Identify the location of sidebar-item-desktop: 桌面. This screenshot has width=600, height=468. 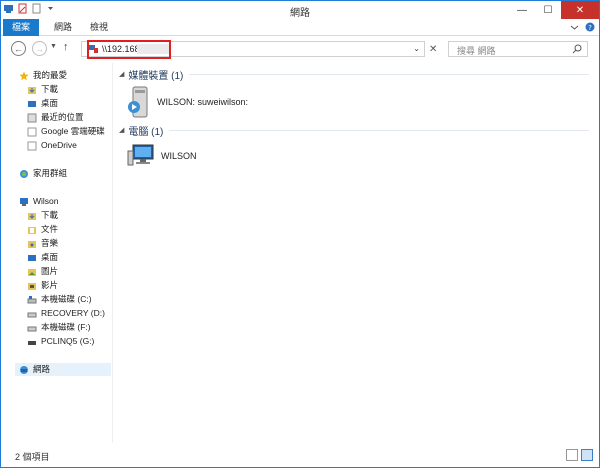
(42, 103).